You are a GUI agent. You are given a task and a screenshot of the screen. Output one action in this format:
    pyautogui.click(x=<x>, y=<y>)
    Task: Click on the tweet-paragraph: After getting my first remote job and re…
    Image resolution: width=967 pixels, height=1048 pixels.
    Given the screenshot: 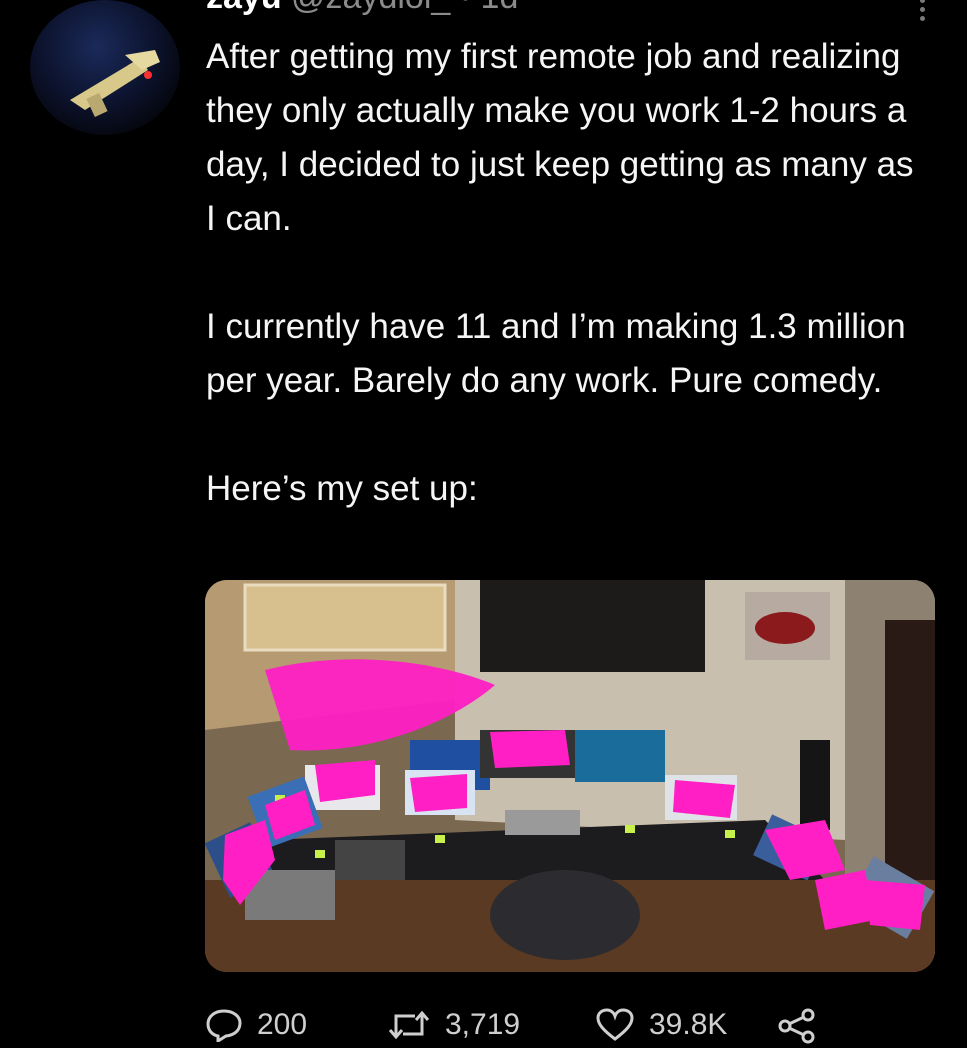 What is the action you would take?
    pyautogui.click(x=560, y=137)
    